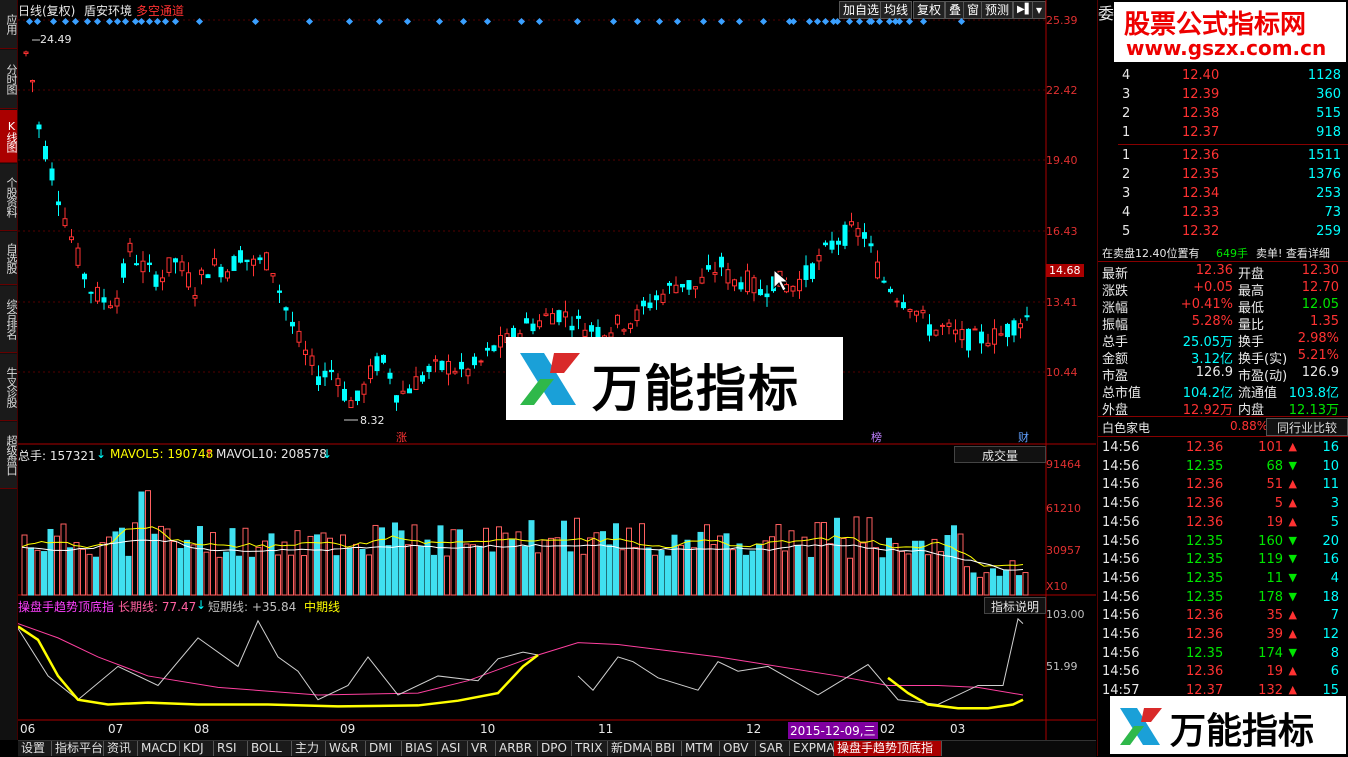 The width and height of the screenshot is (1348, 757). Describe the element at coordinates (1328, 132) in the screenshot. I see `quote-text: 918` at that location.